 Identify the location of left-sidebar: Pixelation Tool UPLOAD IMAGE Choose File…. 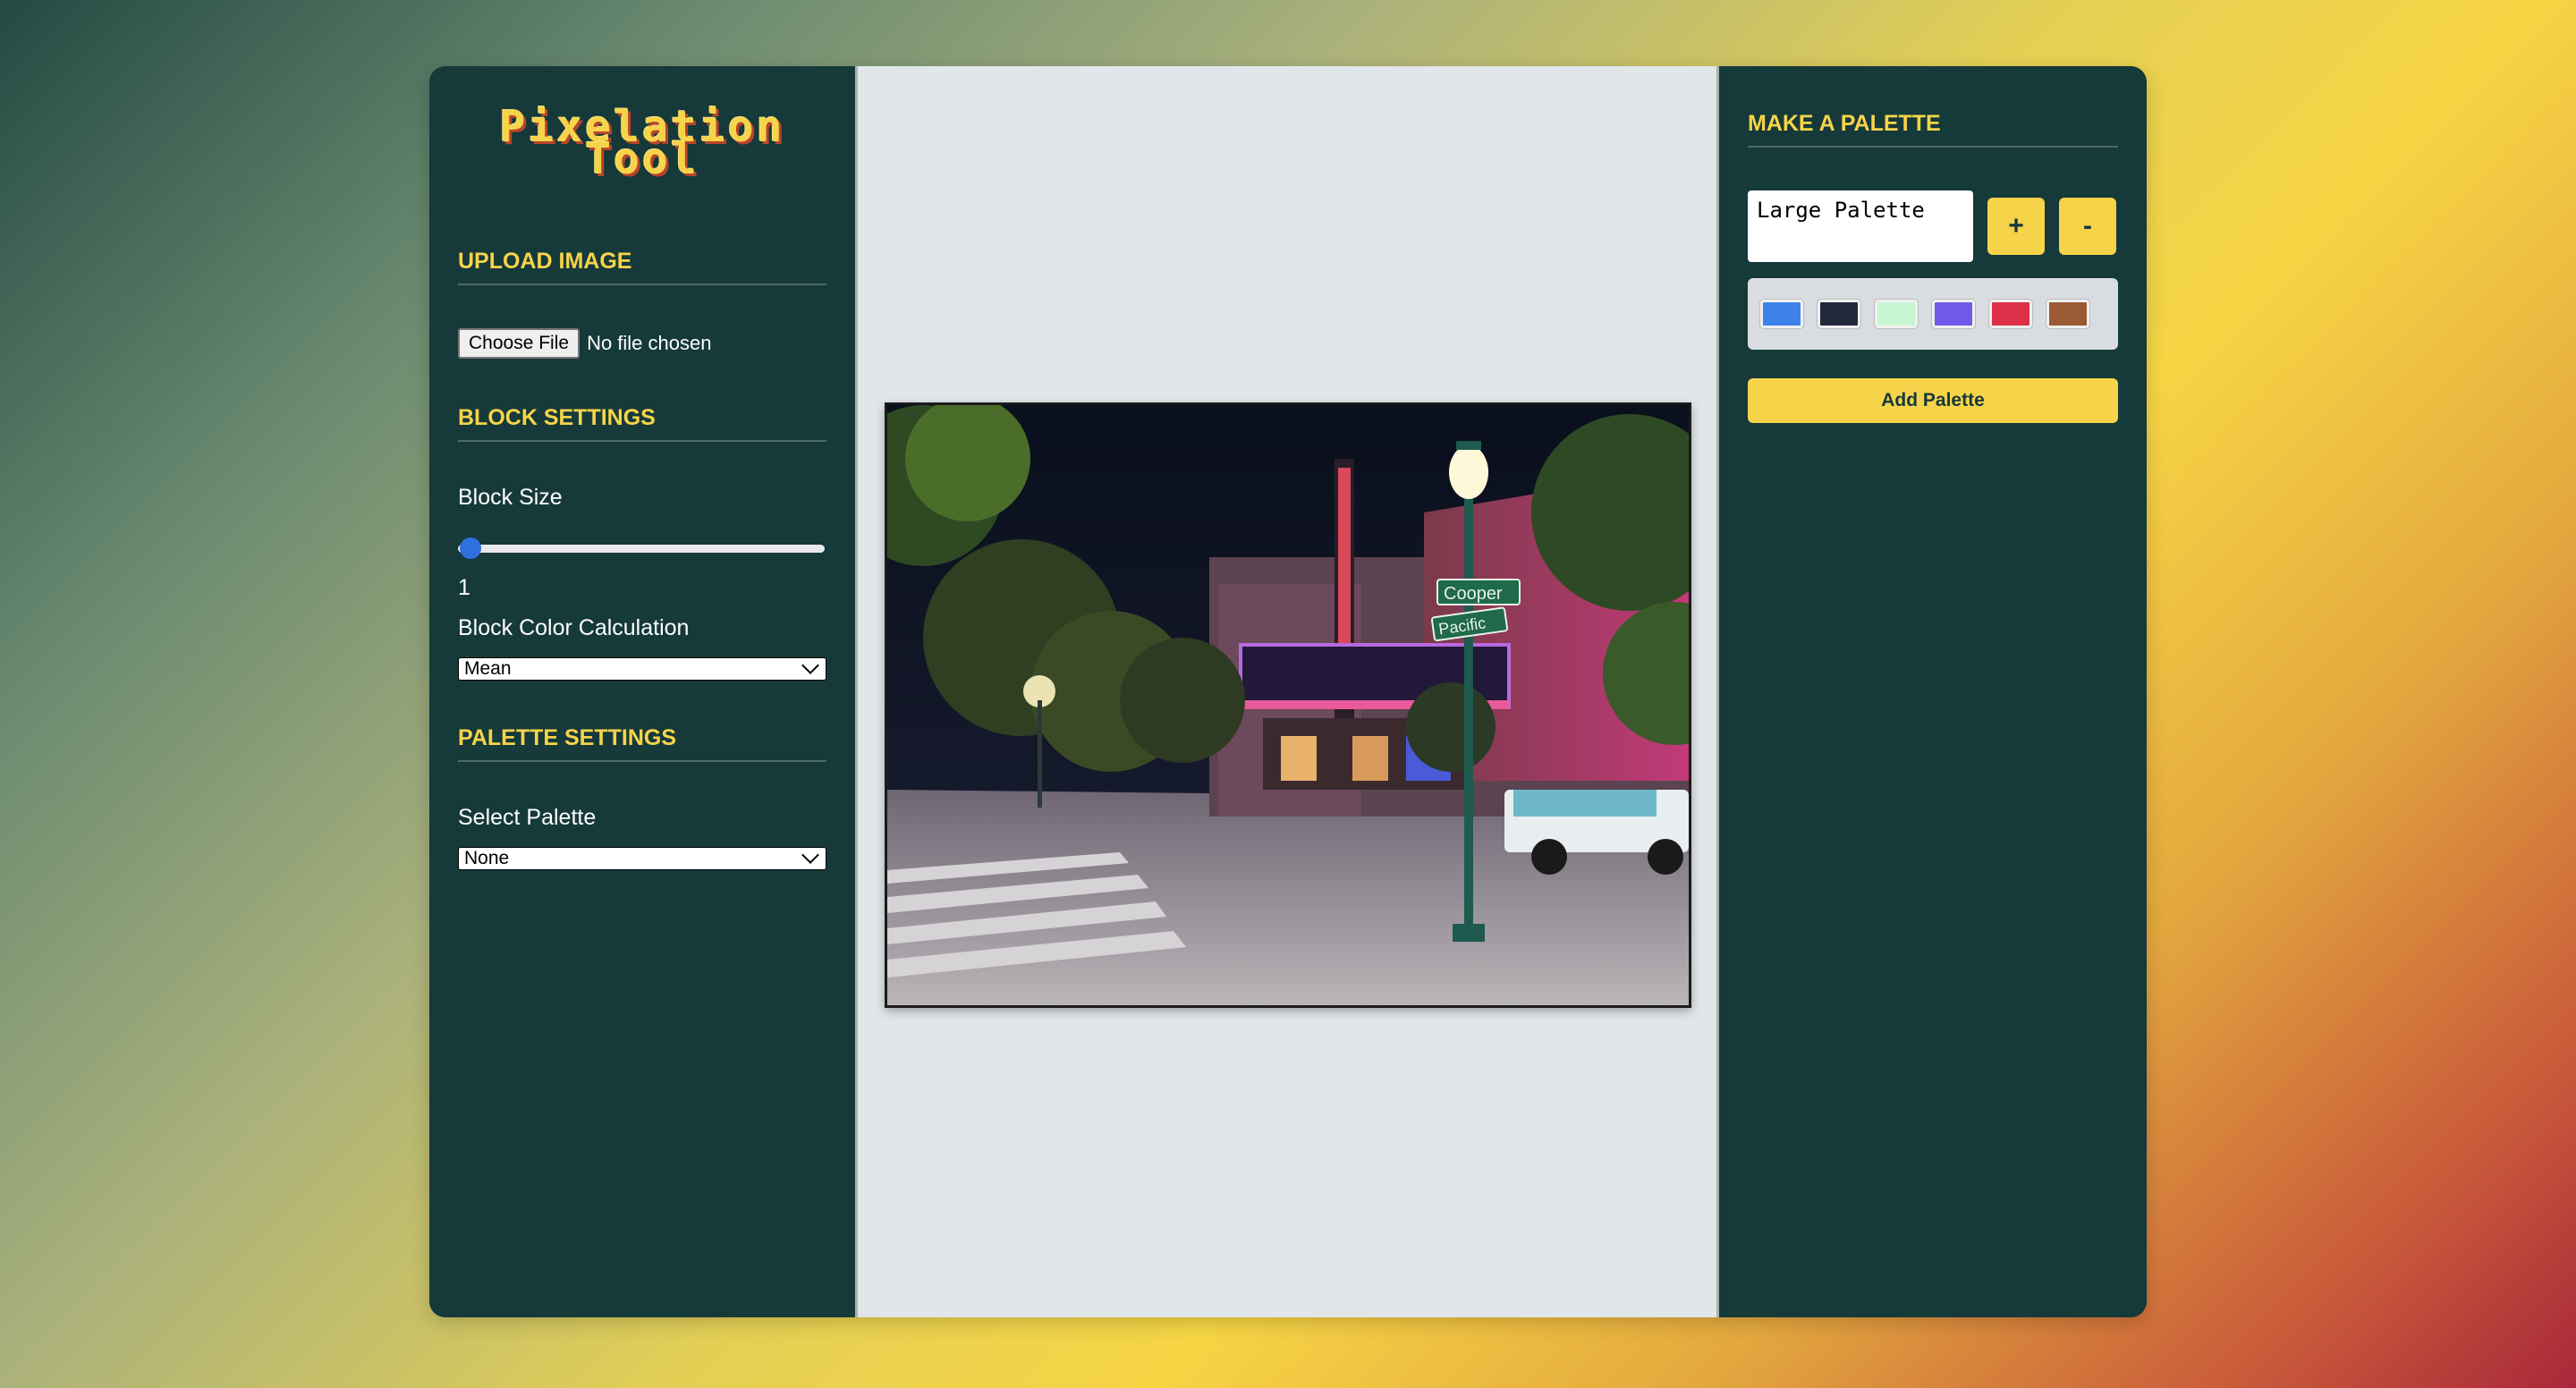
(642, 692).